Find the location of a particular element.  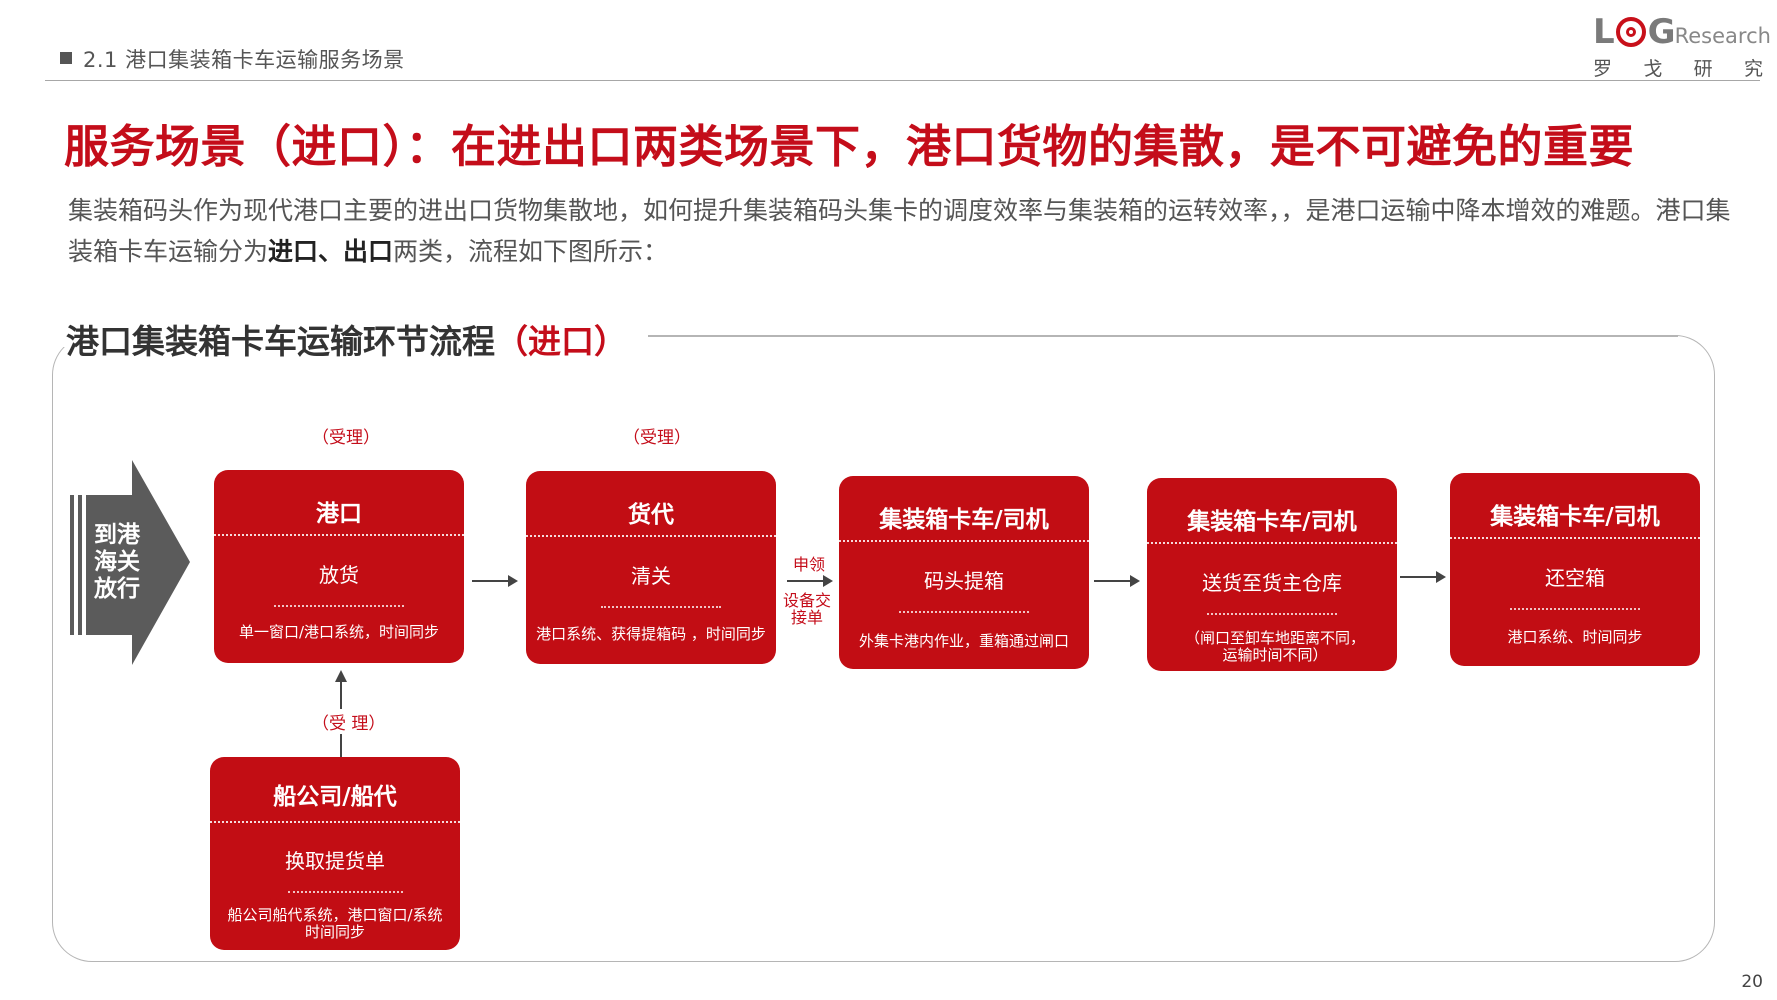

header-divider is located at coordinates (902, 80).